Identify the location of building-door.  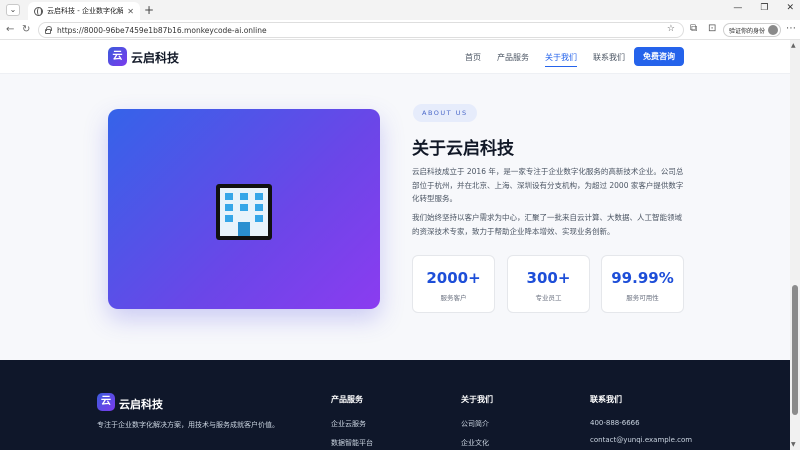
(244, 229).